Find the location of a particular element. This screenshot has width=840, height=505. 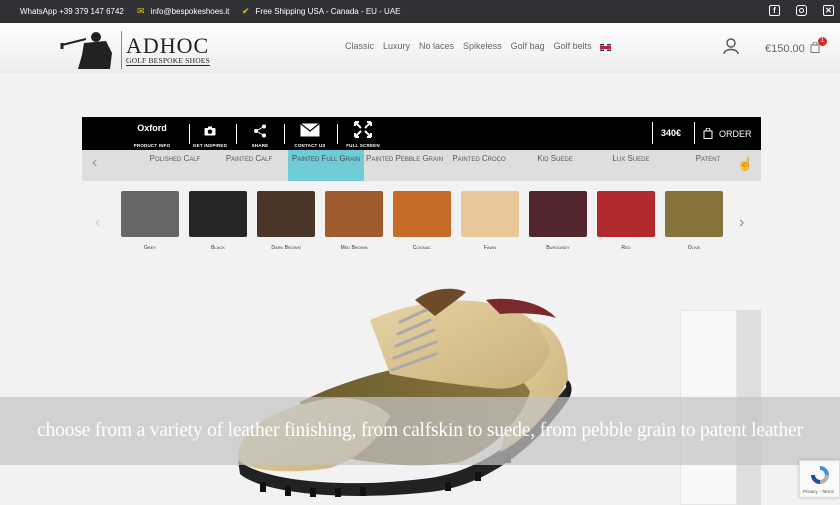

user-account-icon is located at coordinates (731, 46).